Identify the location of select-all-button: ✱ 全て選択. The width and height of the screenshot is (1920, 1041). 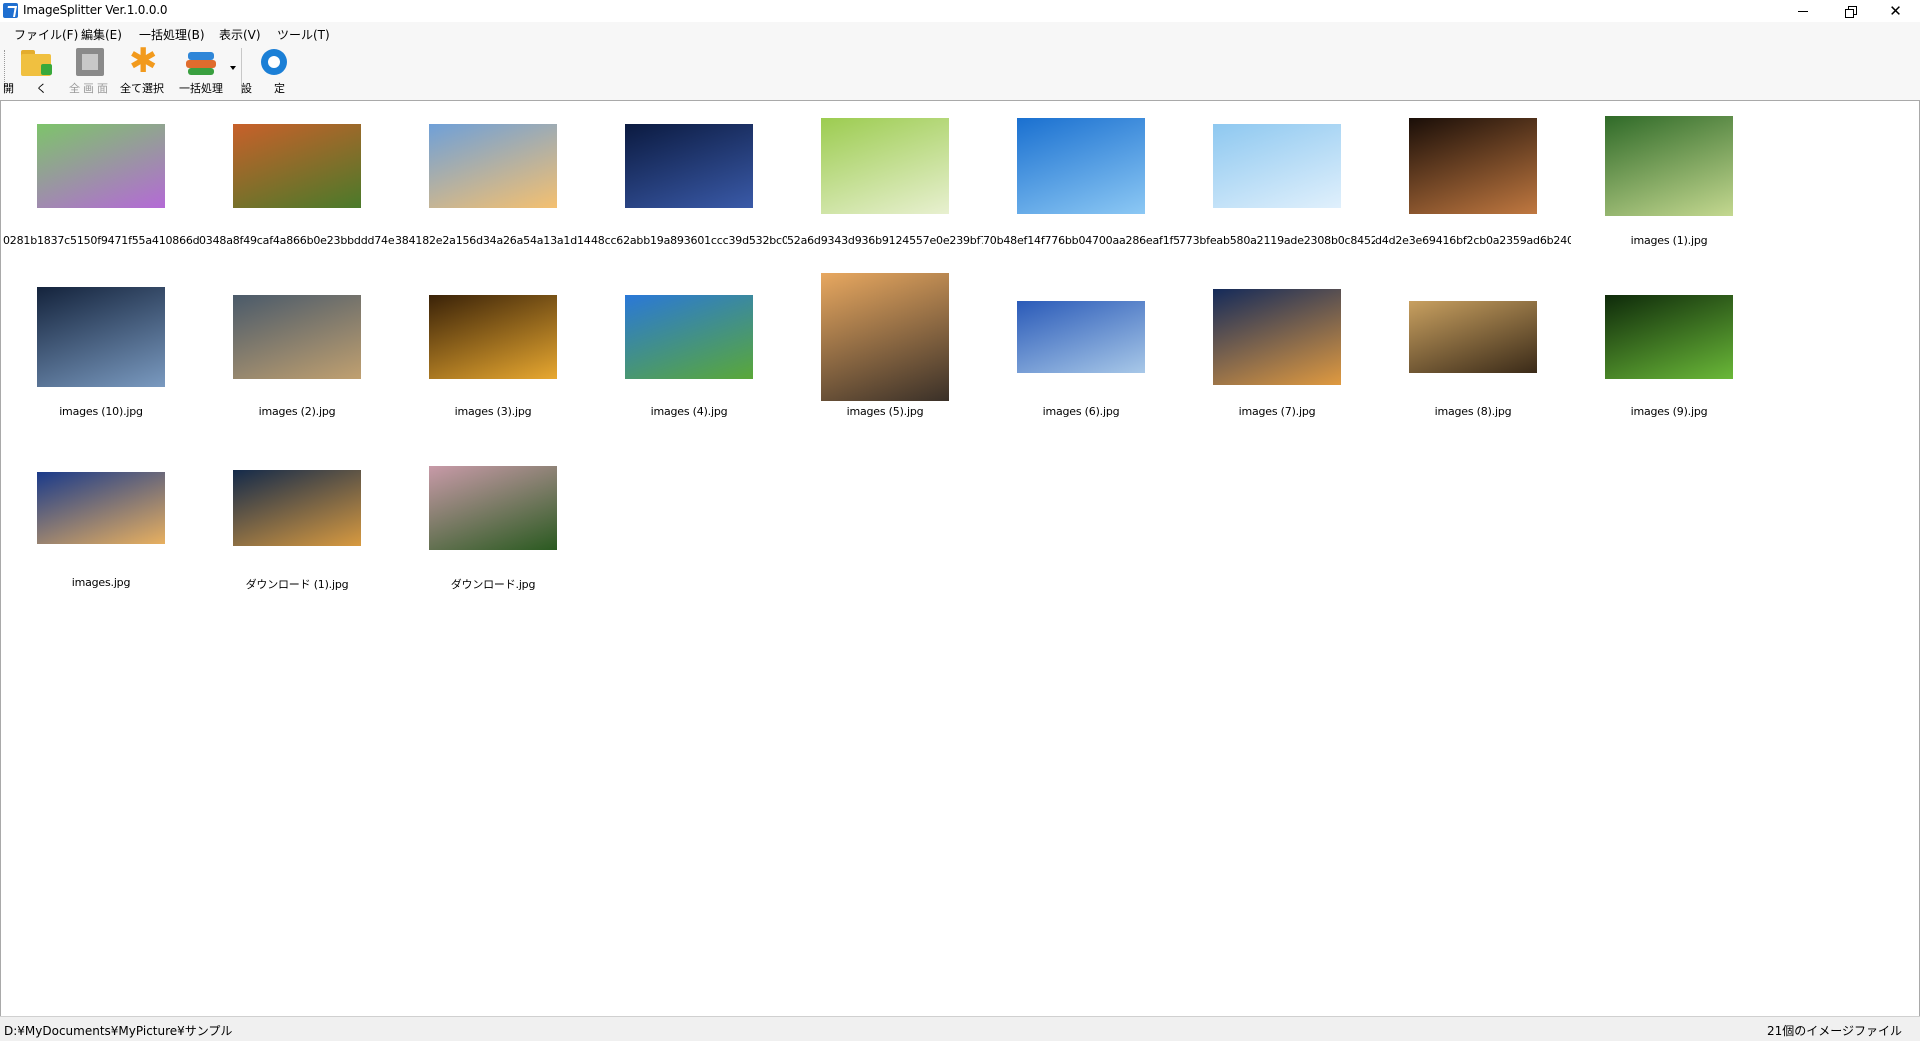
(142, 71).